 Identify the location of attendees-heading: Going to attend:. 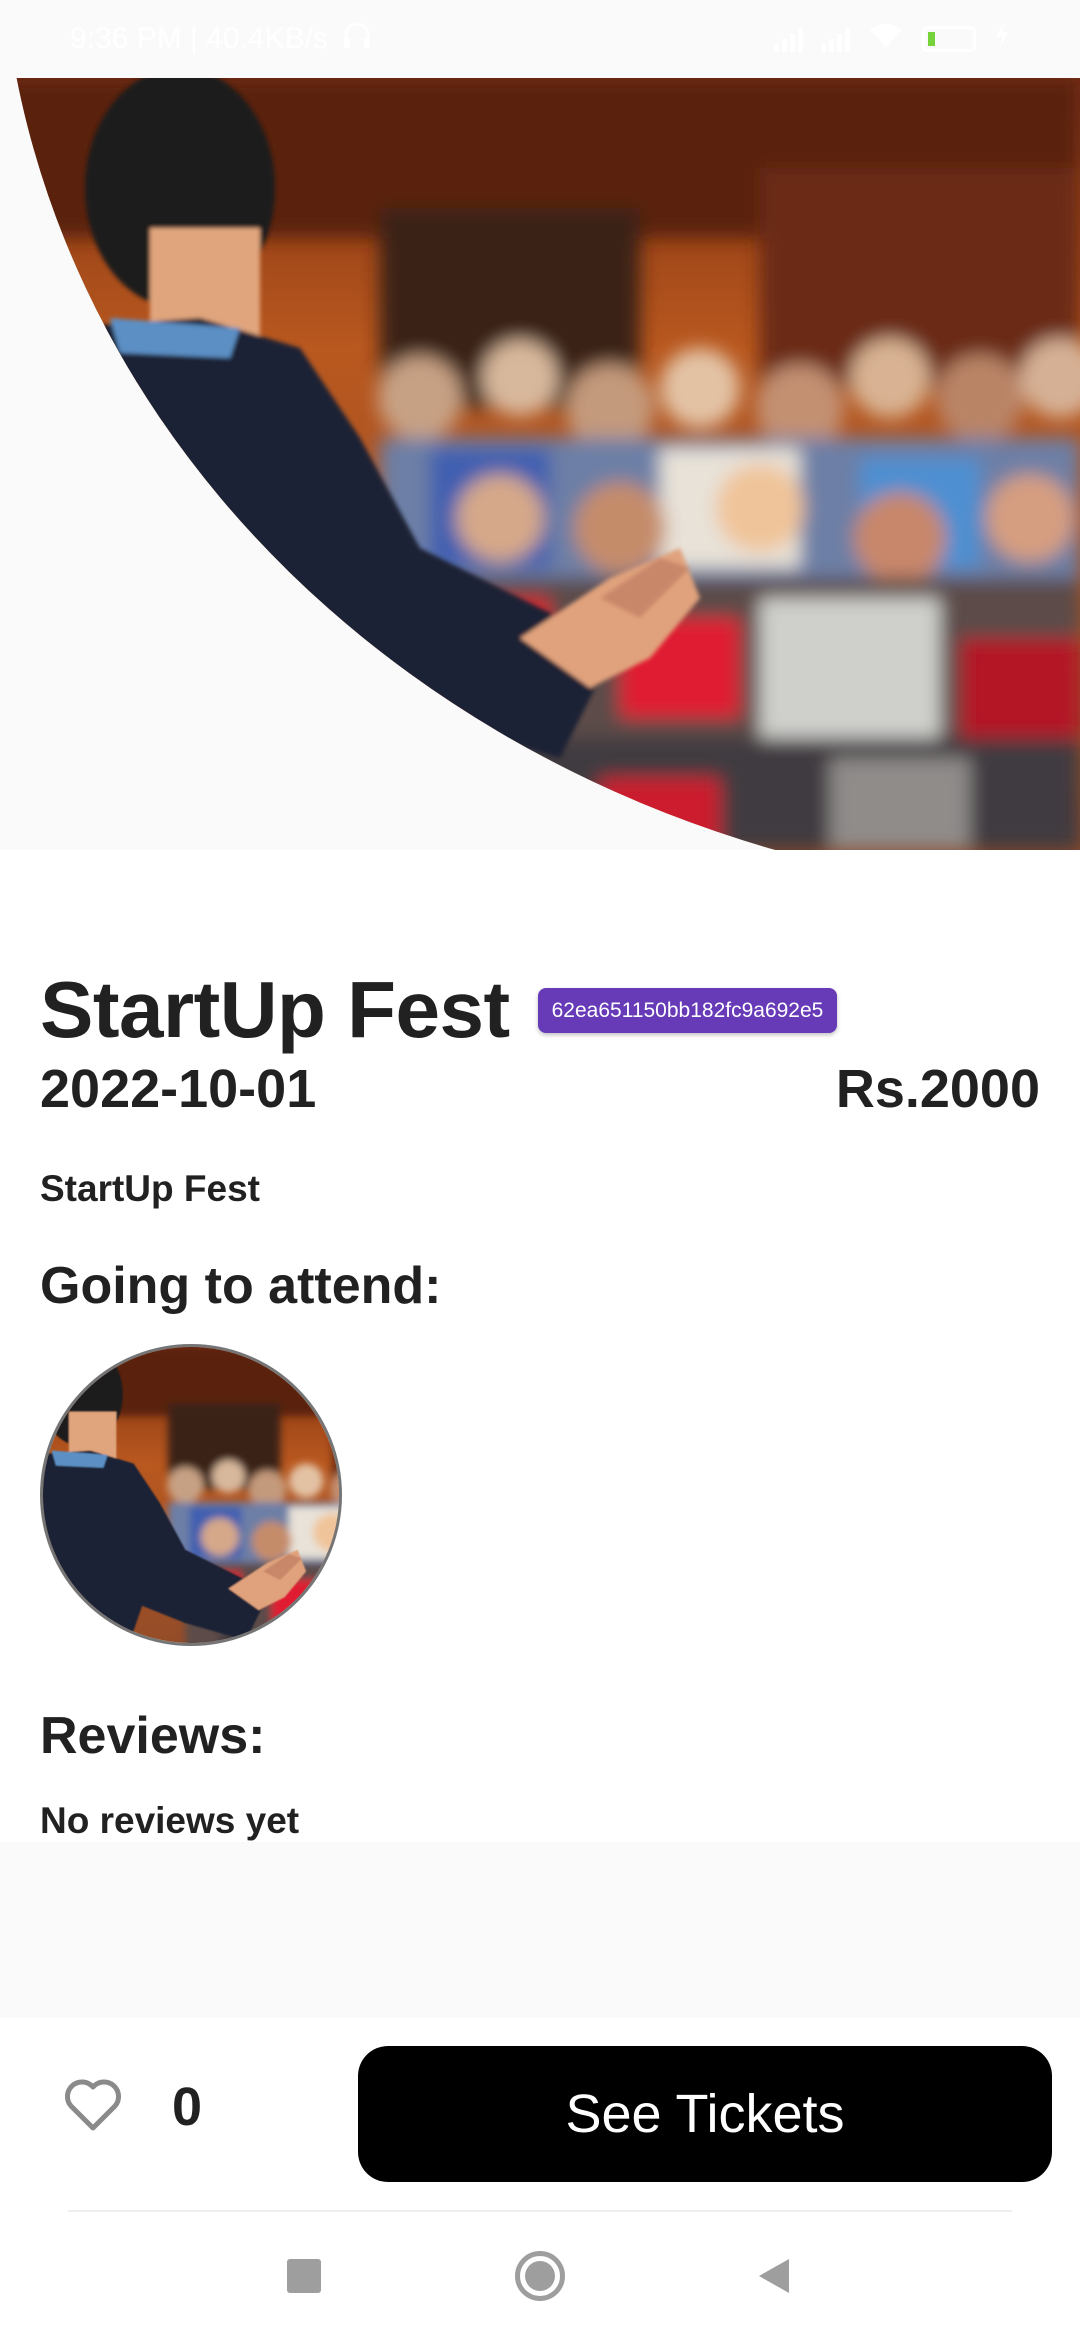
(241, 1286).